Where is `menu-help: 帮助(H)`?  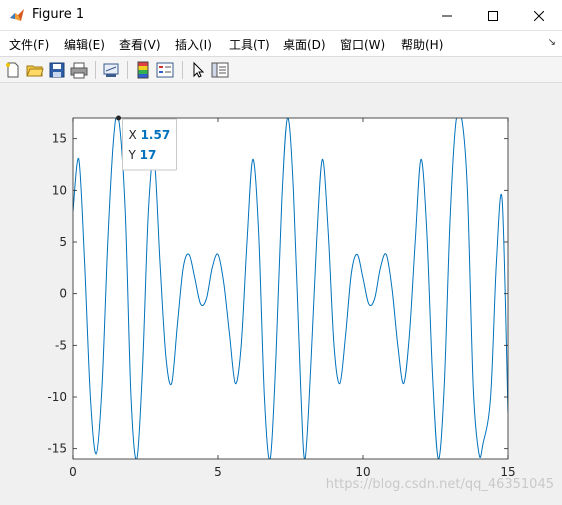
menu-help: 帮助(H) is located at coordinates (422, 44).